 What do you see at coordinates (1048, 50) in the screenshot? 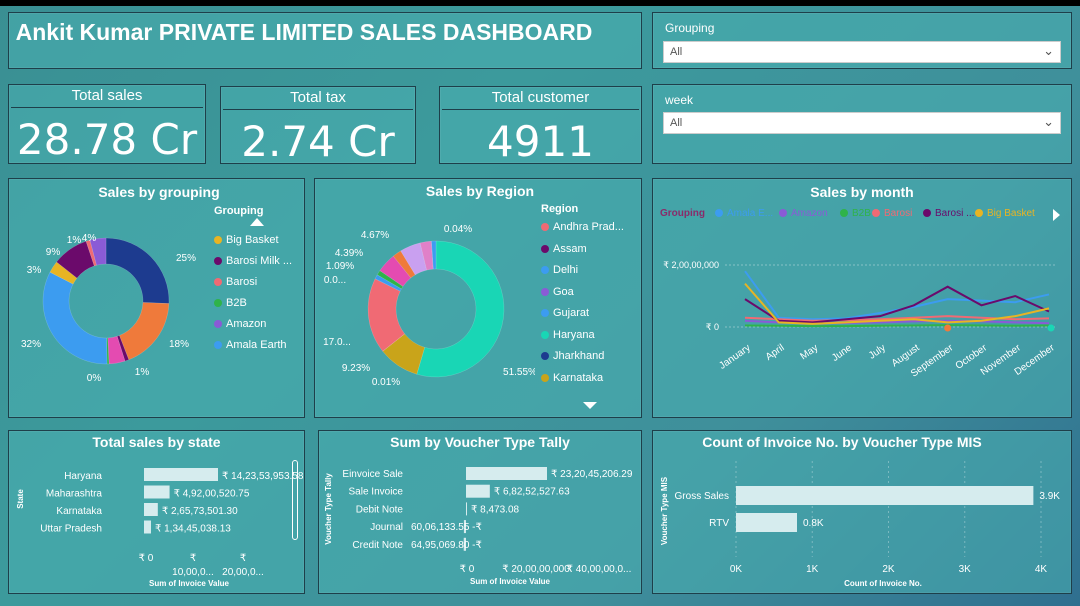
I see `chevron-down-icon: ⌄` at bounding box center [1048, 50].